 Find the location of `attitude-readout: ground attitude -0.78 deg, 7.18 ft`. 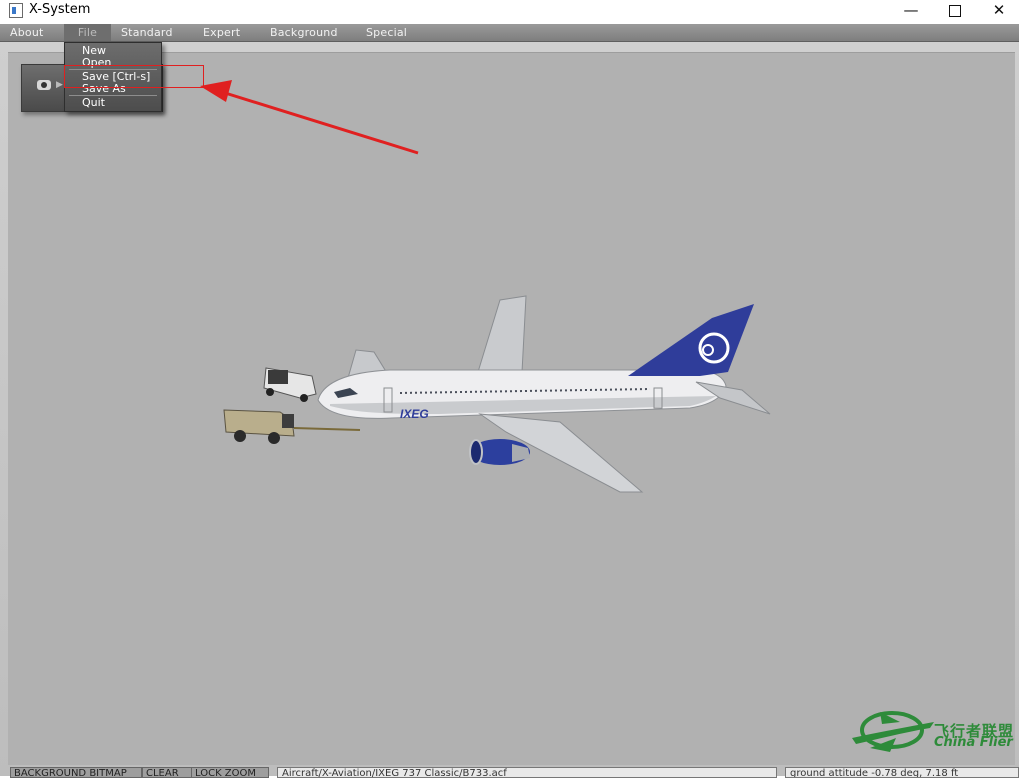

attitude-readout: ground attitude -0.78 deg, 7.18 ft is located at coordinates (902, 772).